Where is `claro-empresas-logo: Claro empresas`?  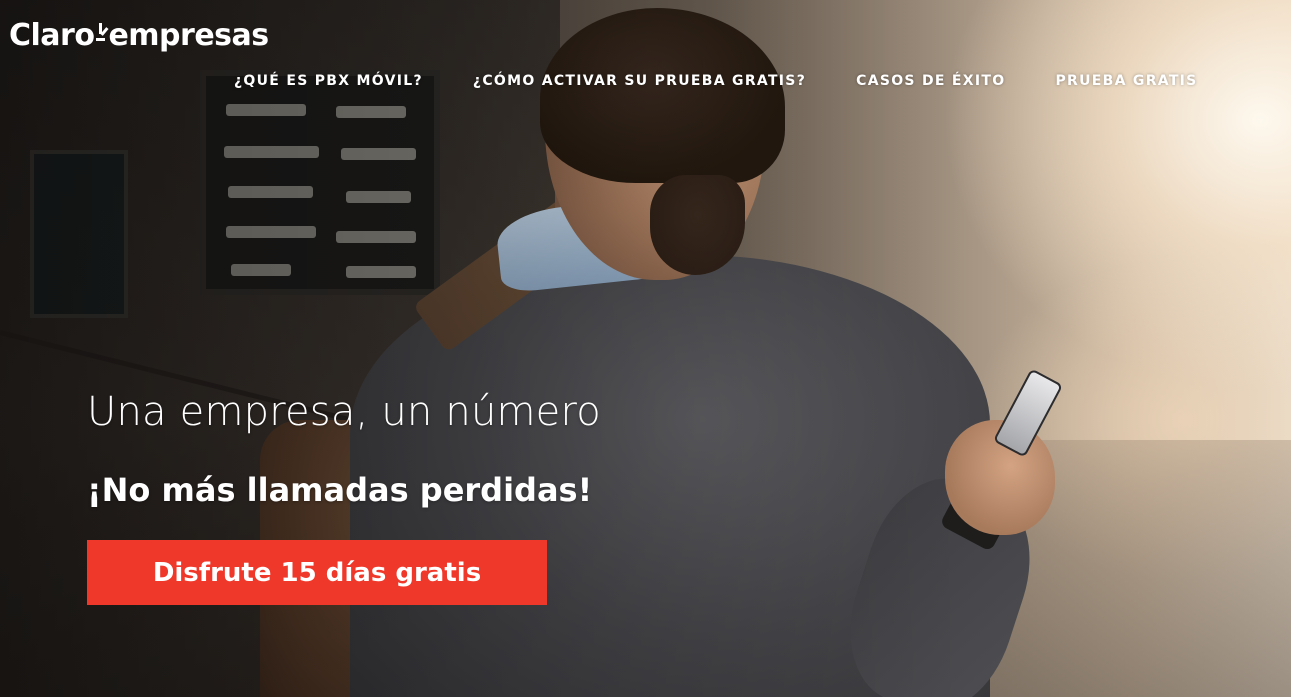
claro-empresas-logo: Claro empresas is located at coordinates (139, 35).